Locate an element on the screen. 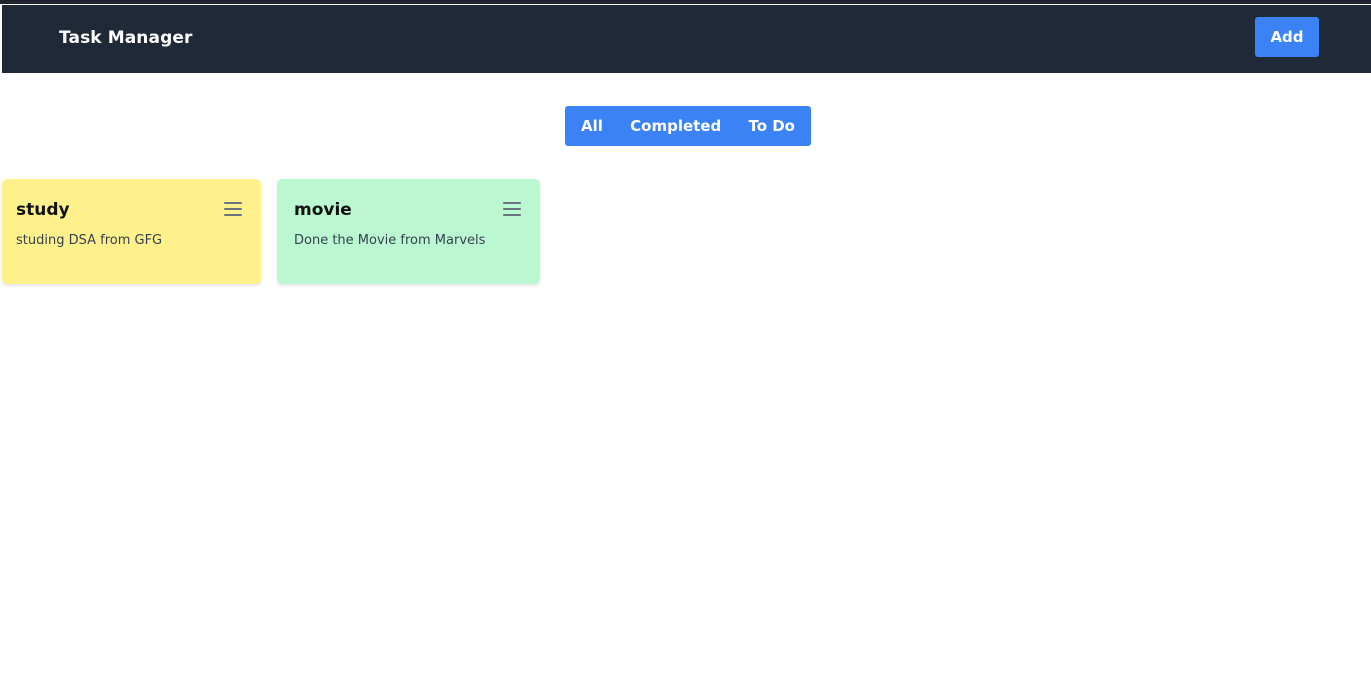 The height and width of the screenshot is (677, 1371). app-title: Task Manager is located at coordinates (126, 38).